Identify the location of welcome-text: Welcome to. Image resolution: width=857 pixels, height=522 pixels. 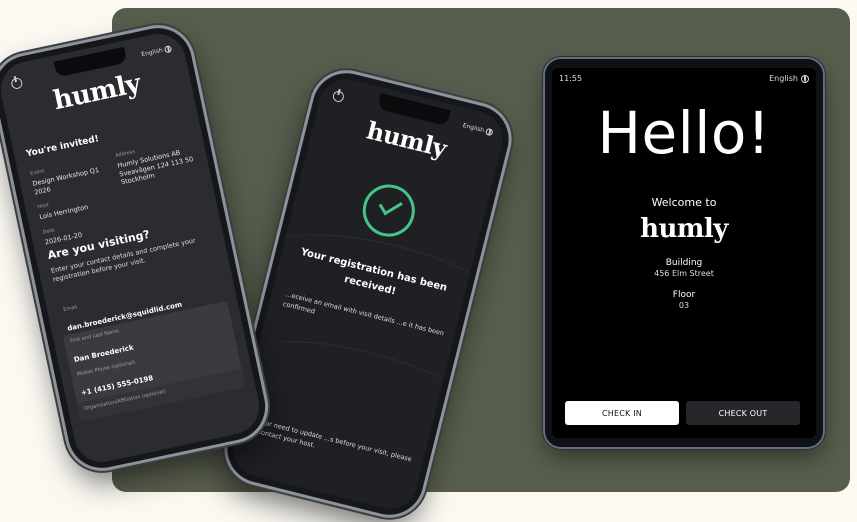
(684, 202).